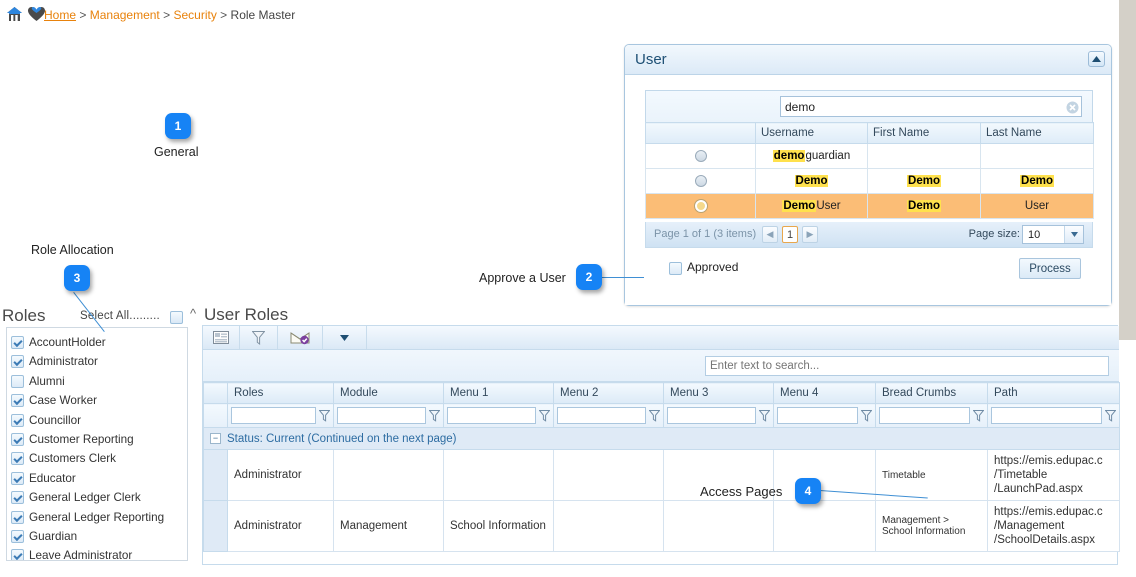 This screenshot has width=1136, height=577. Describe the element at coordinates (97, 458) in the screenshot. I see `list-item: Customers Clerk` at that location.